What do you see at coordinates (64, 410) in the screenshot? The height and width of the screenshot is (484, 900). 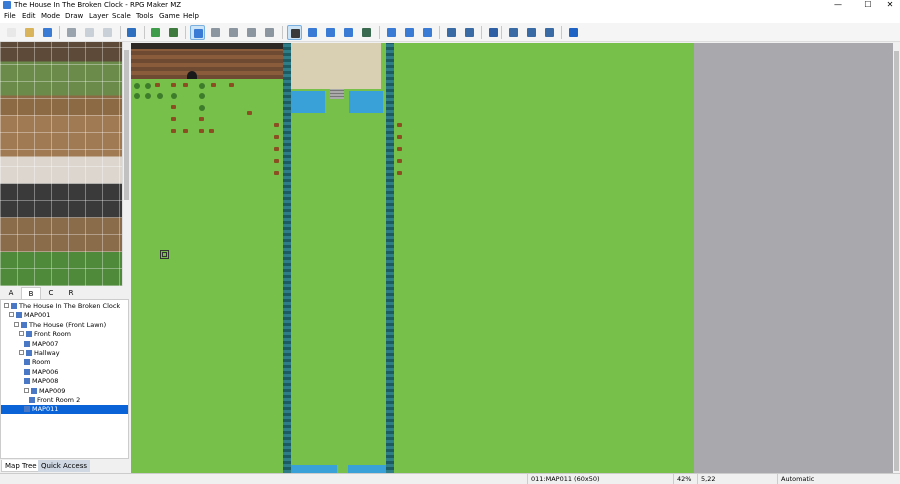 I see `tree-item: MAP011` at bounding box center [64, 410].